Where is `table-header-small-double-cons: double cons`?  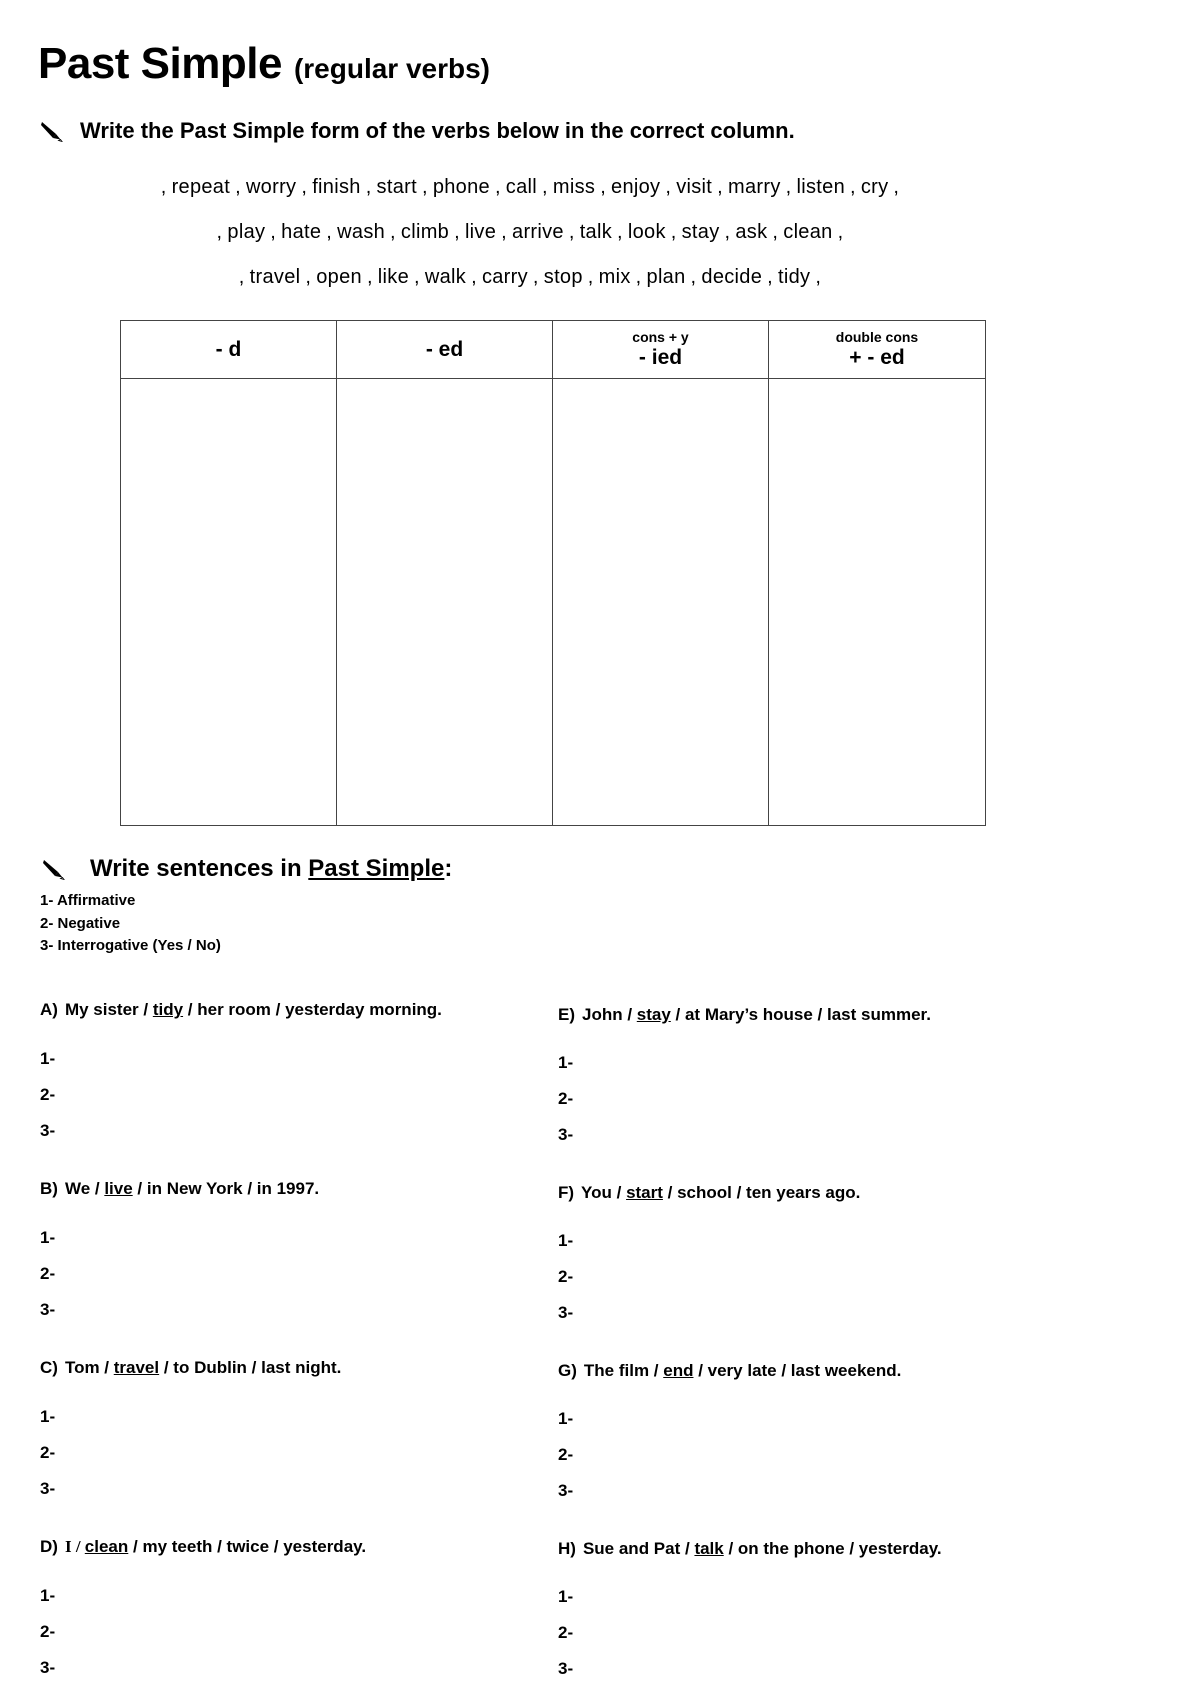 table-header-small-double-cons: double cons is located at coordinates (877, 337).